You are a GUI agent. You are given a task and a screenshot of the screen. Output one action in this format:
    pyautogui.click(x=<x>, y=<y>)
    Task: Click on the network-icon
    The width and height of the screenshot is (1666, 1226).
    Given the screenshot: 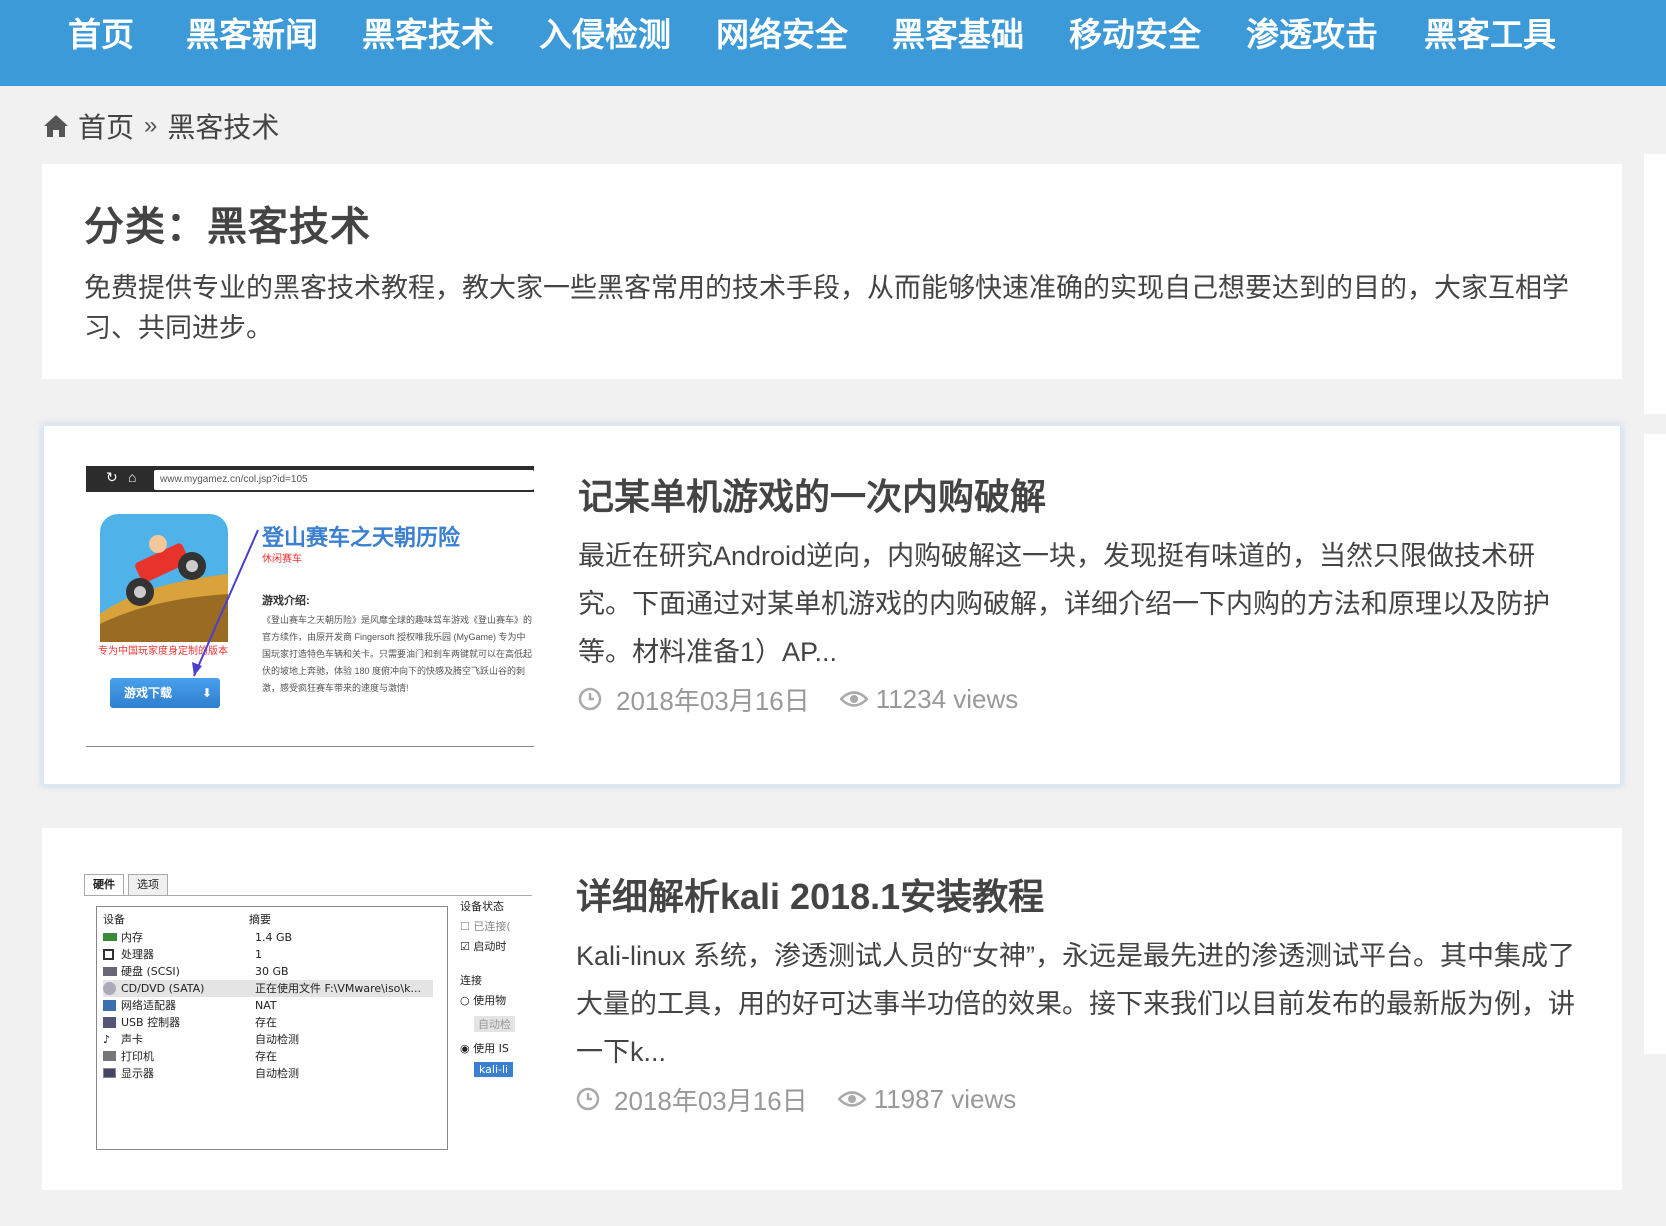 What is the action you would take?
    pyautogui.click(x=109, y=1005)
    